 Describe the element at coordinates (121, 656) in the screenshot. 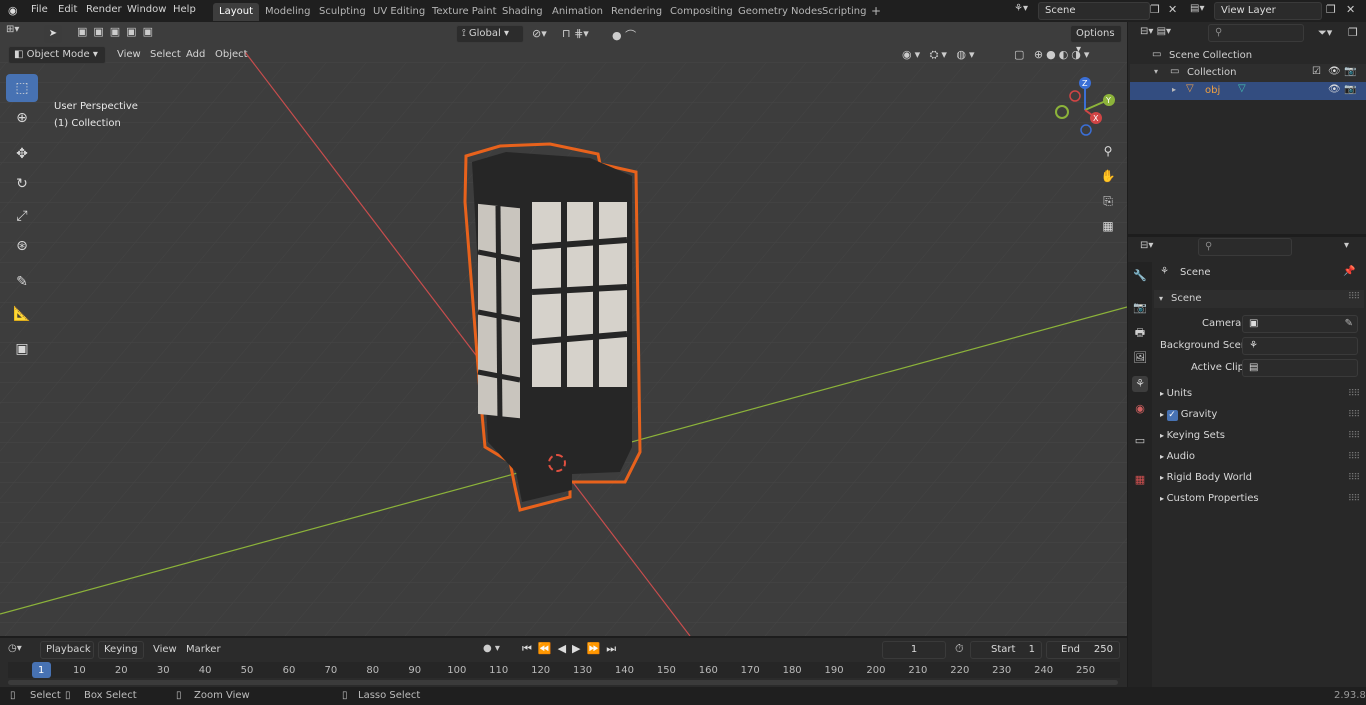

I see `keying-dropdown: Keying ▾` at that location.